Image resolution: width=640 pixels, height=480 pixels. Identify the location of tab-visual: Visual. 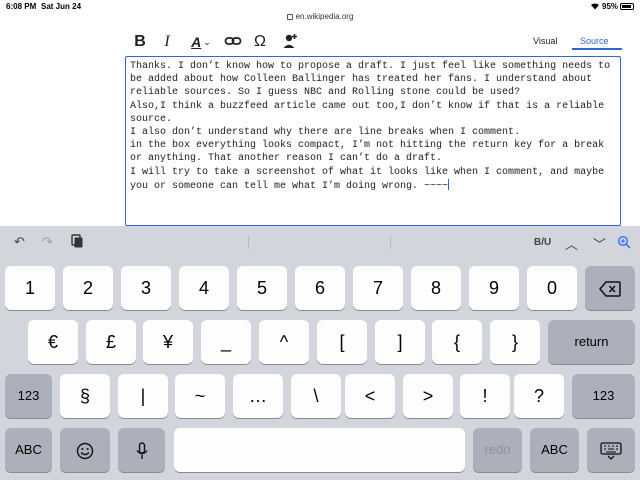
(545, 41).